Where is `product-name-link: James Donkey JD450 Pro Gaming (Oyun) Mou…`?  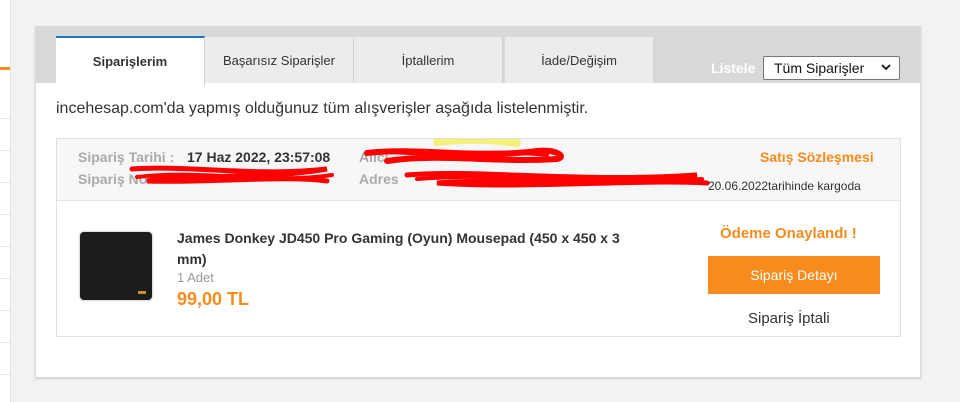 product-name-link: James Donkey JD450 Pro Gaming (Oyun) Mou… is located at coordinates (407, 249).